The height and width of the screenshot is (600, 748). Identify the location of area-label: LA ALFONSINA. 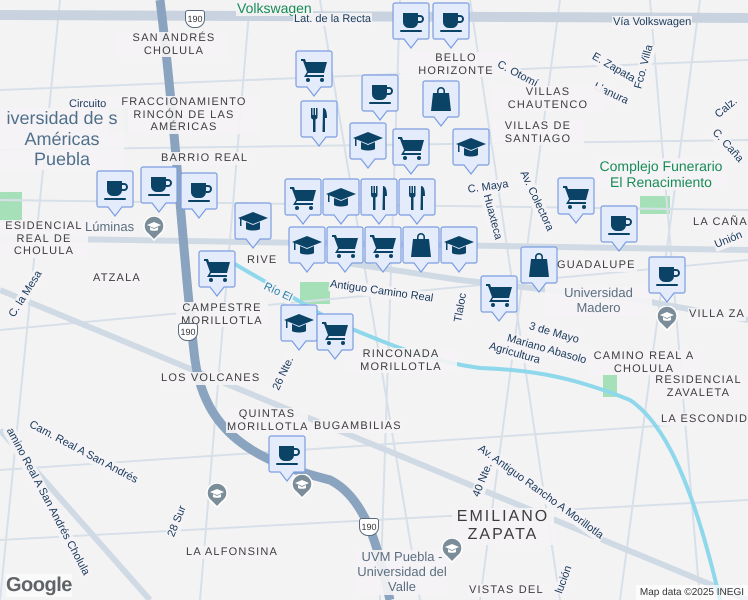
(232, 552).